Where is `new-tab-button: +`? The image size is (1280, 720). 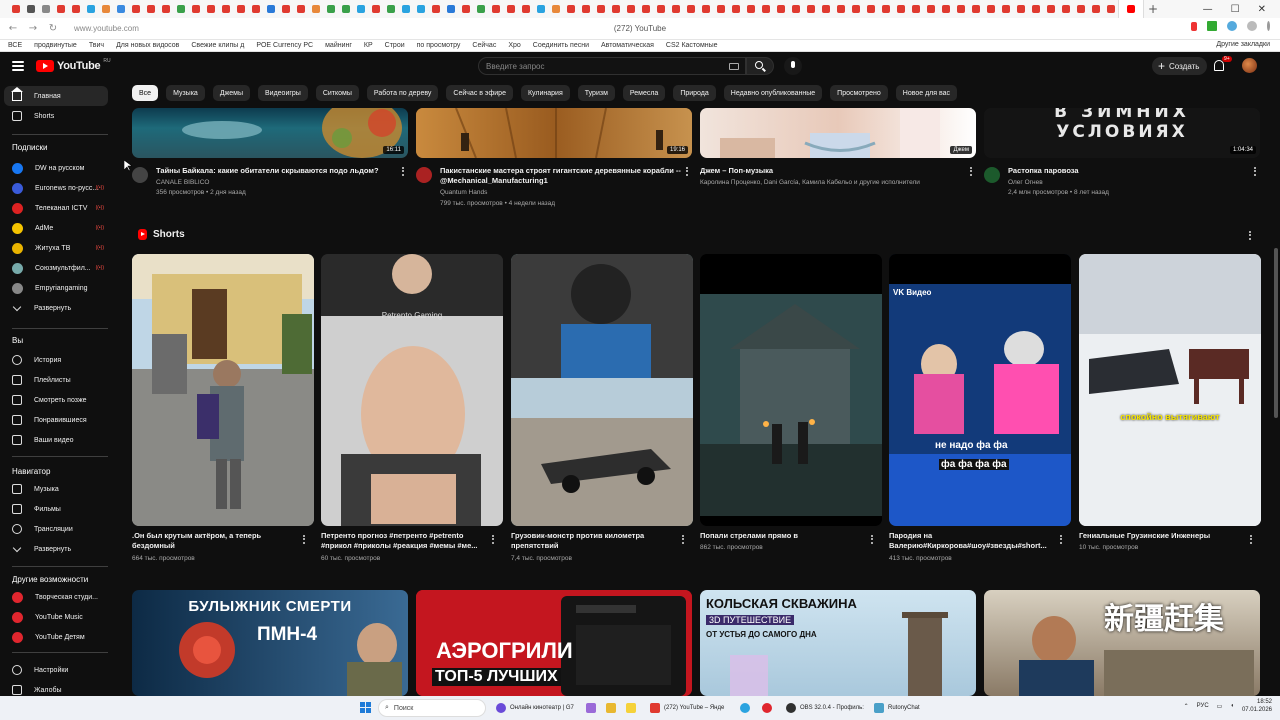 new-tab-button: + is located at coordinates (1153, 9).